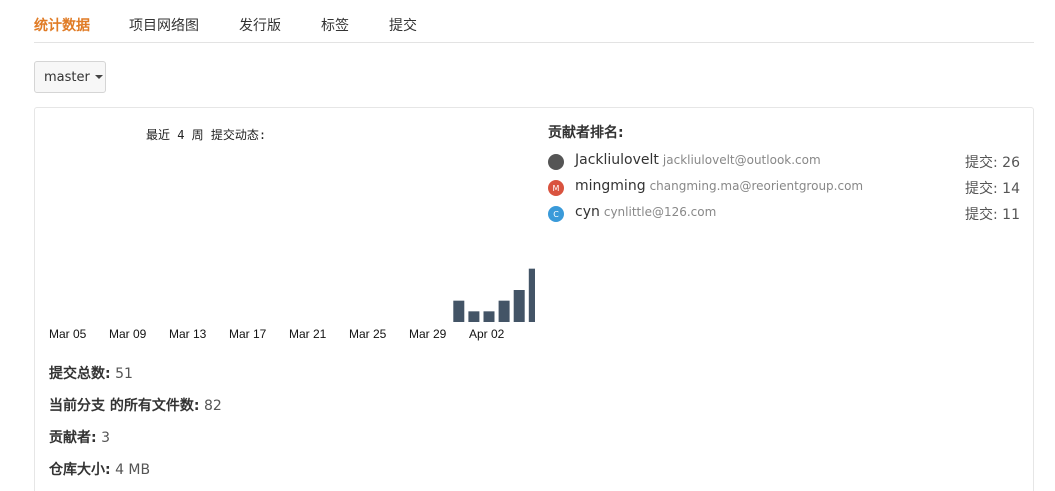 The image size is (1055, 491). Describe the element at coordinates (188, 334) in the screenshot. I see `x-tick-label: Mar 13` at that location.